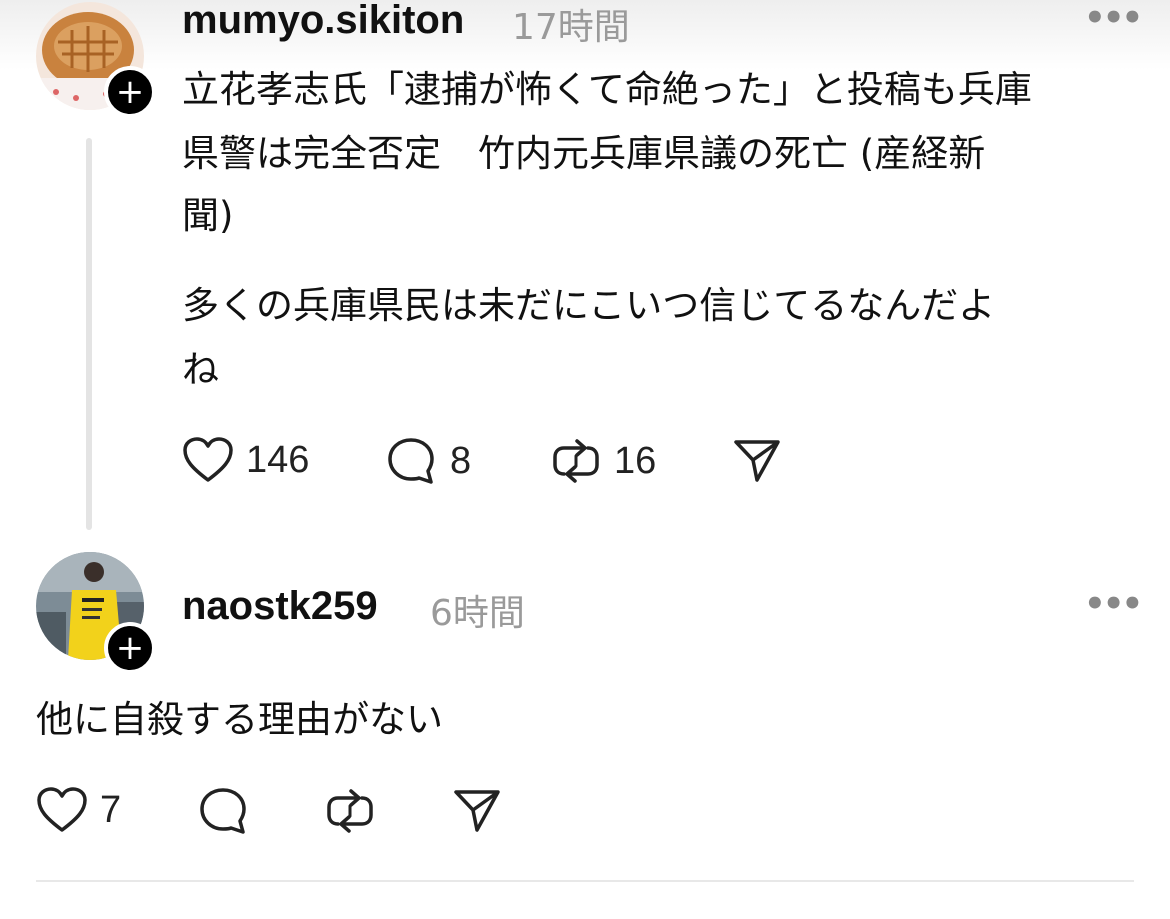  I want to click on repost-count: 16, so click(635, 460).